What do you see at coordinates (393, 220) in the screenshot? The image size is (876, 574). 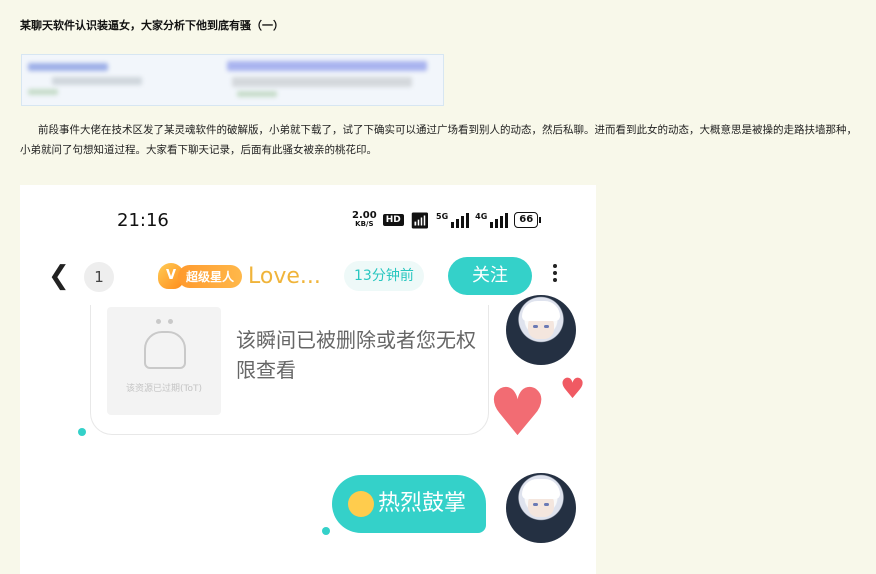 I see `hd-badge: HD` at bounding box center [393, 220].